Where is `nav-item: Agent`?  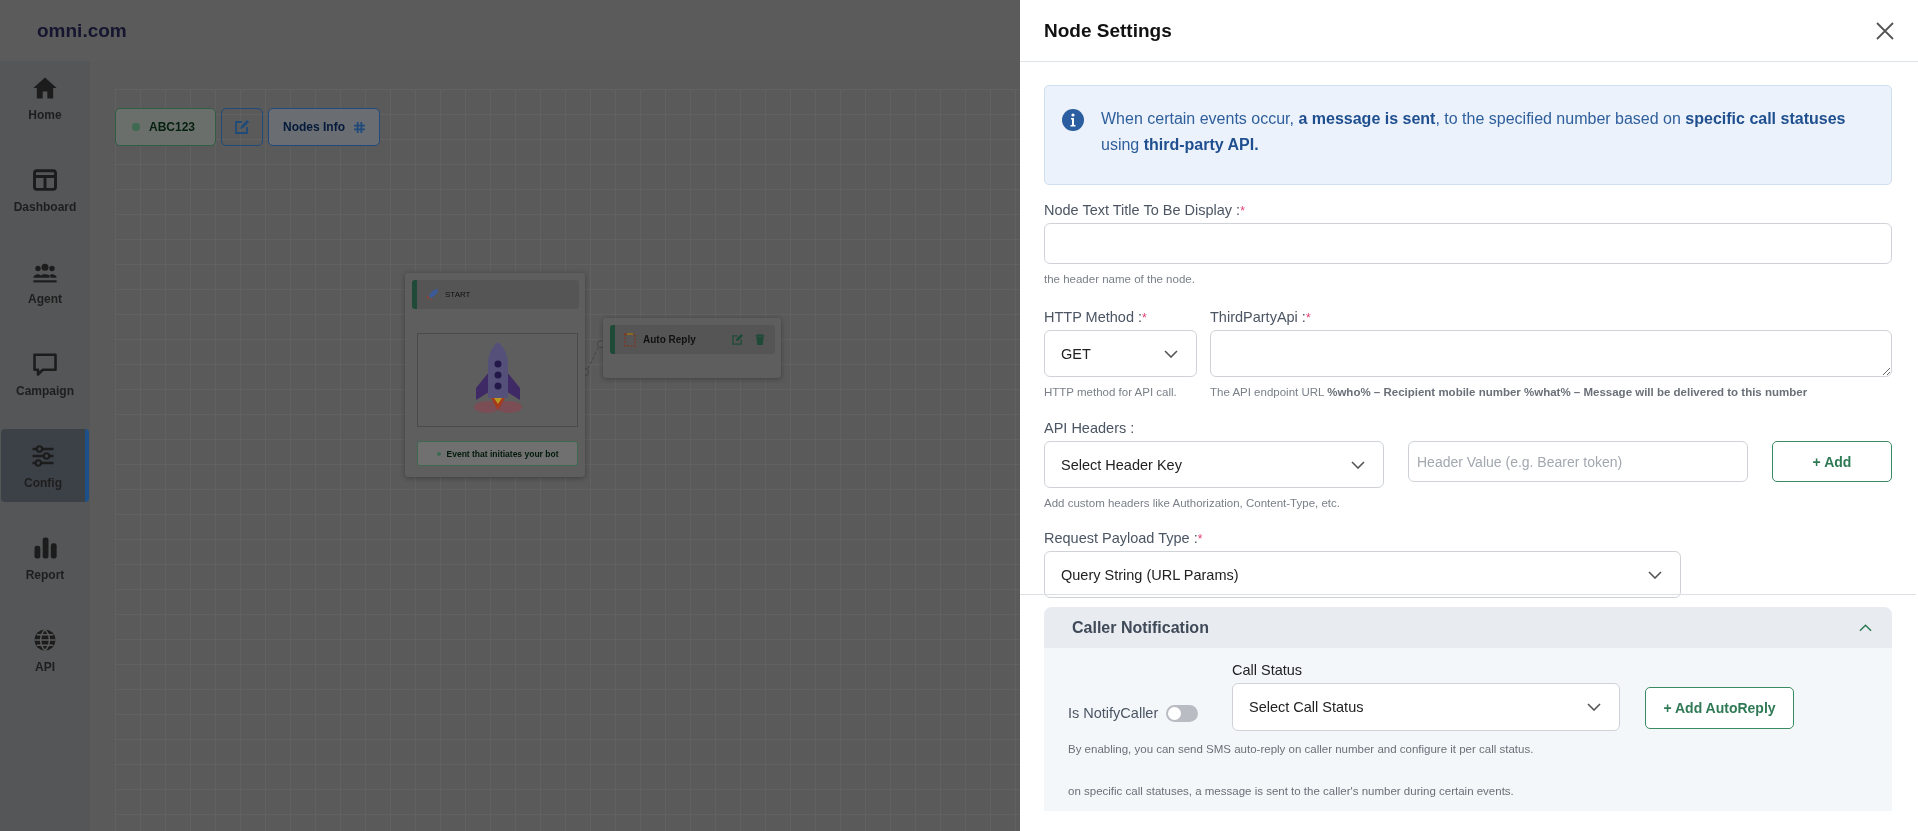
nav-item: Agent is located at coordinates (45, 281).